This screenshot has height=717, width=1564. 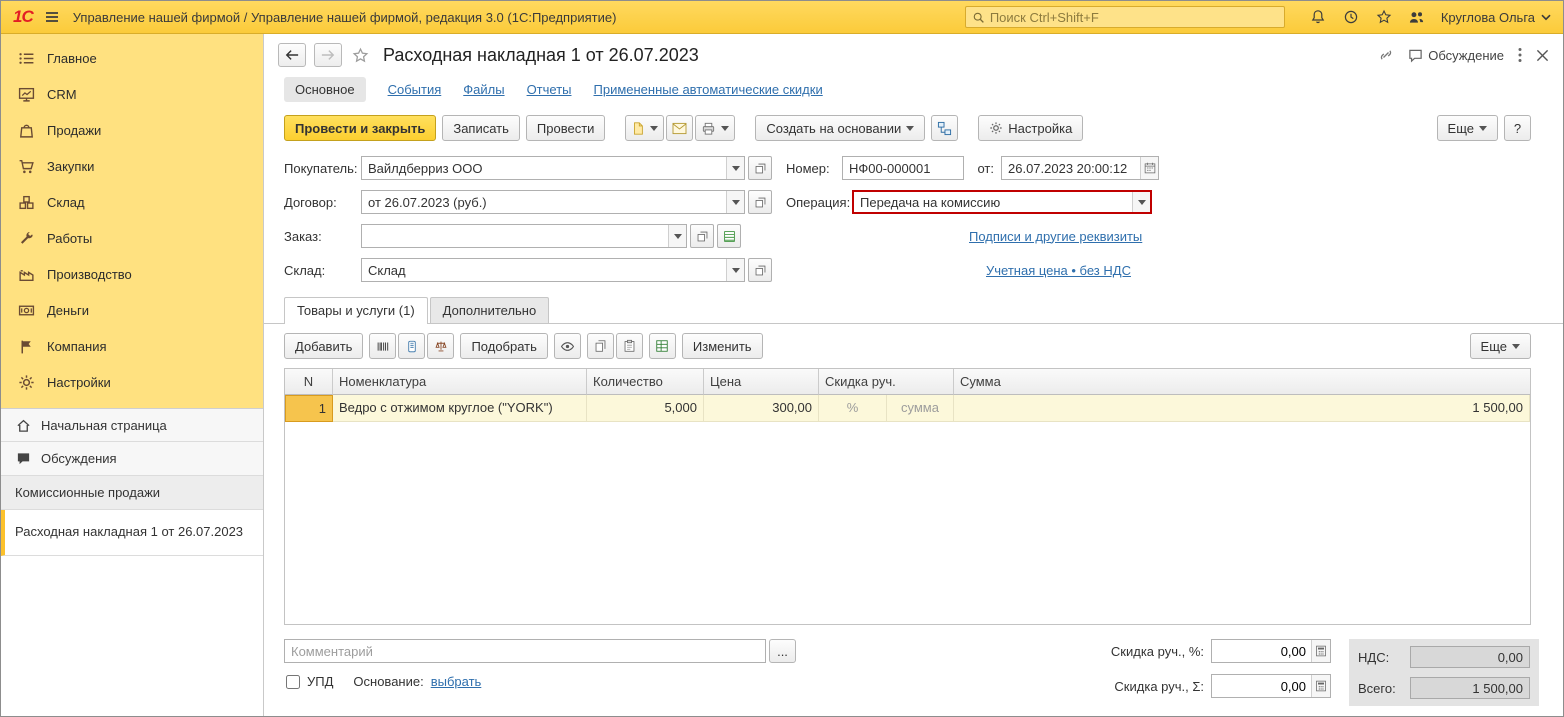 I want to click on operation-dropdown-button, so click(x=1141, y=202).